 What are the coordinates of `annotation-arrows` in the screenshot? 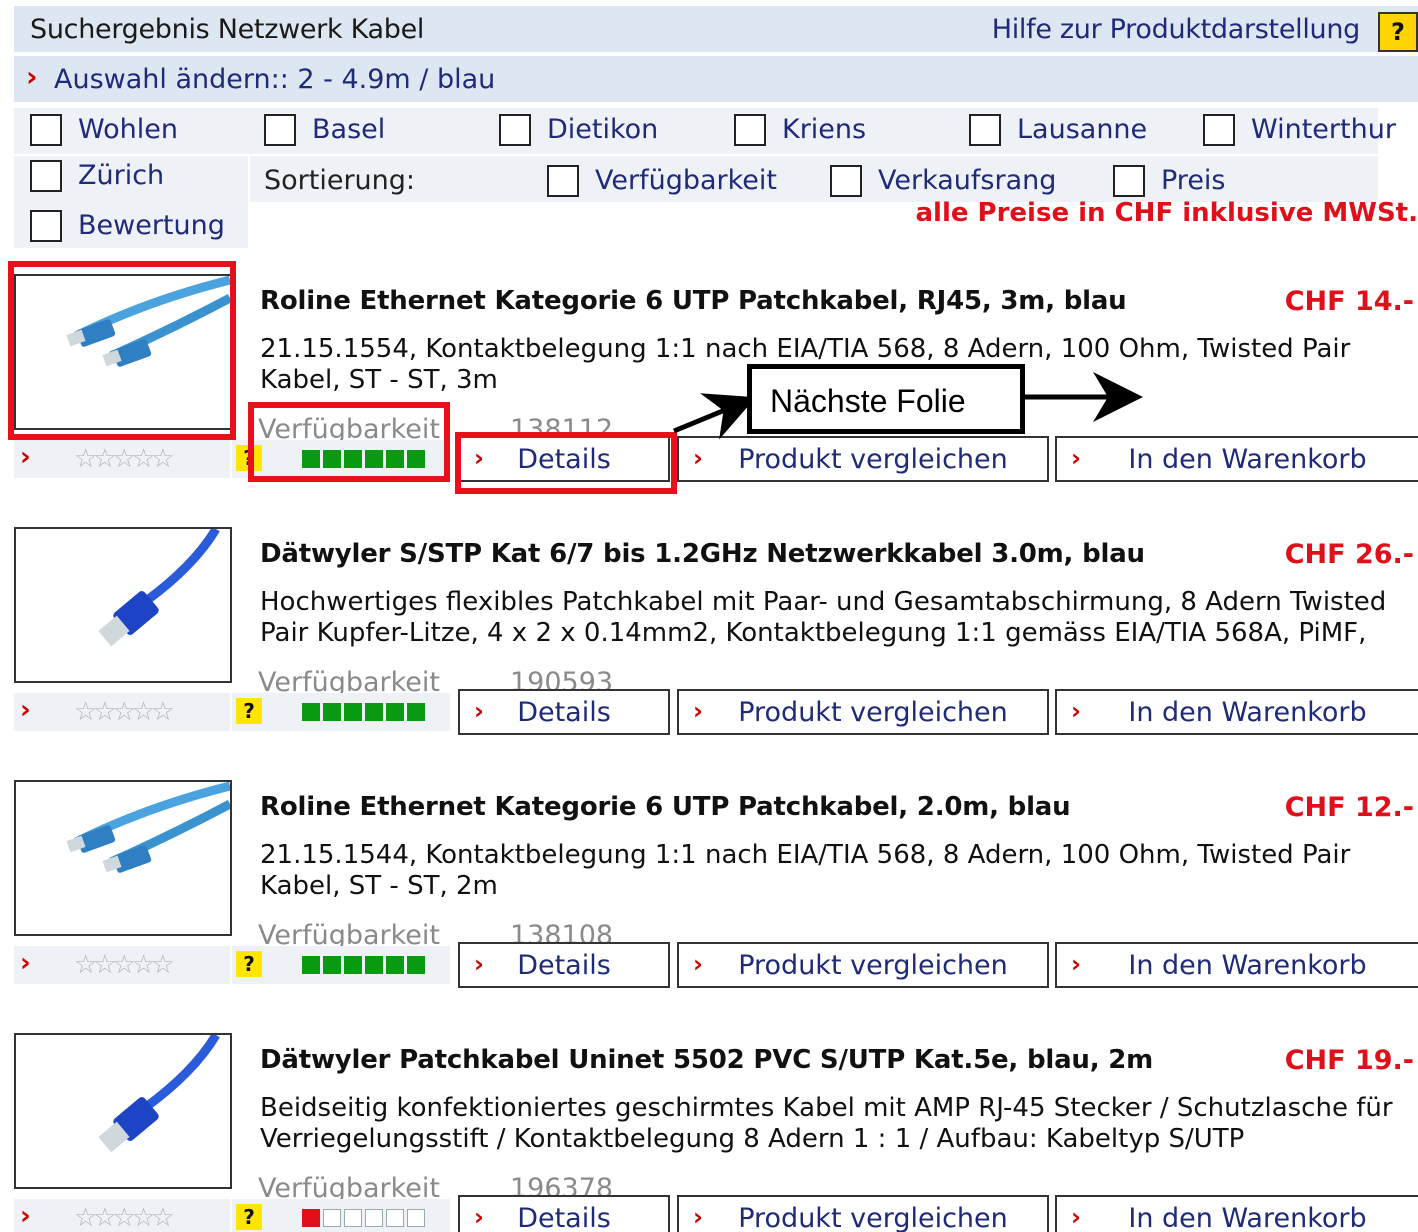 It's located at (908, 406).